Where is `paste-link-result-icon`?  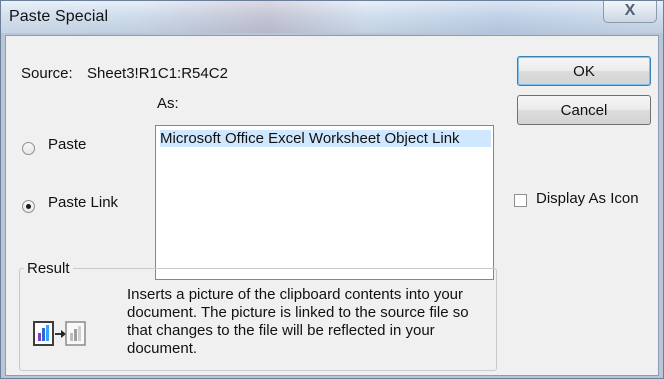
paste-link-result-icon is located at coordinates (59, 333).